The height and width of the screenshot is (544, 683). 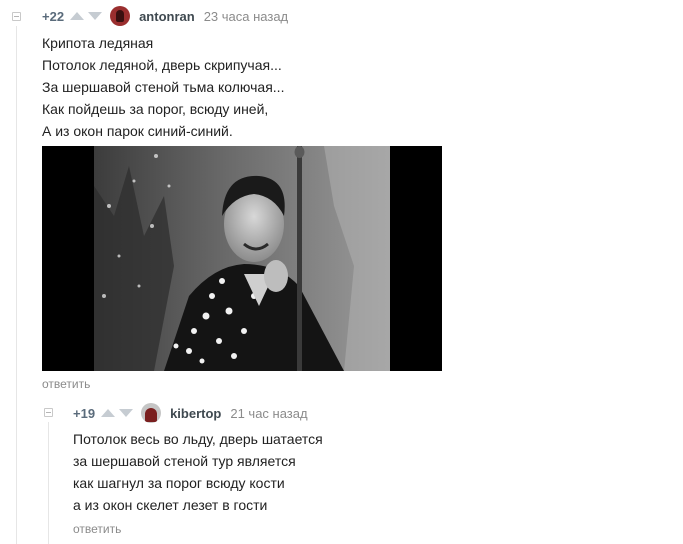 I want to click on username-link: antonran, so click(x=167, y=16).